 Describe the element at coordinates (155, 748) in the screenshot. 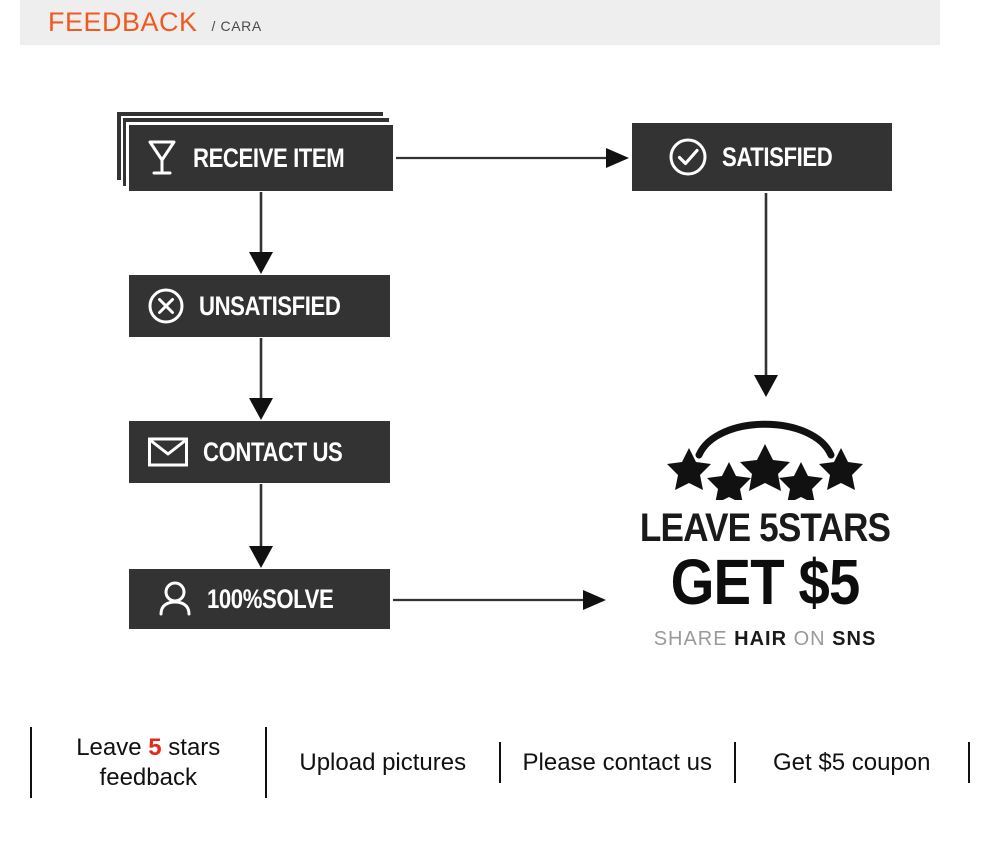

I see `strip-accent-number: 5` at that location.